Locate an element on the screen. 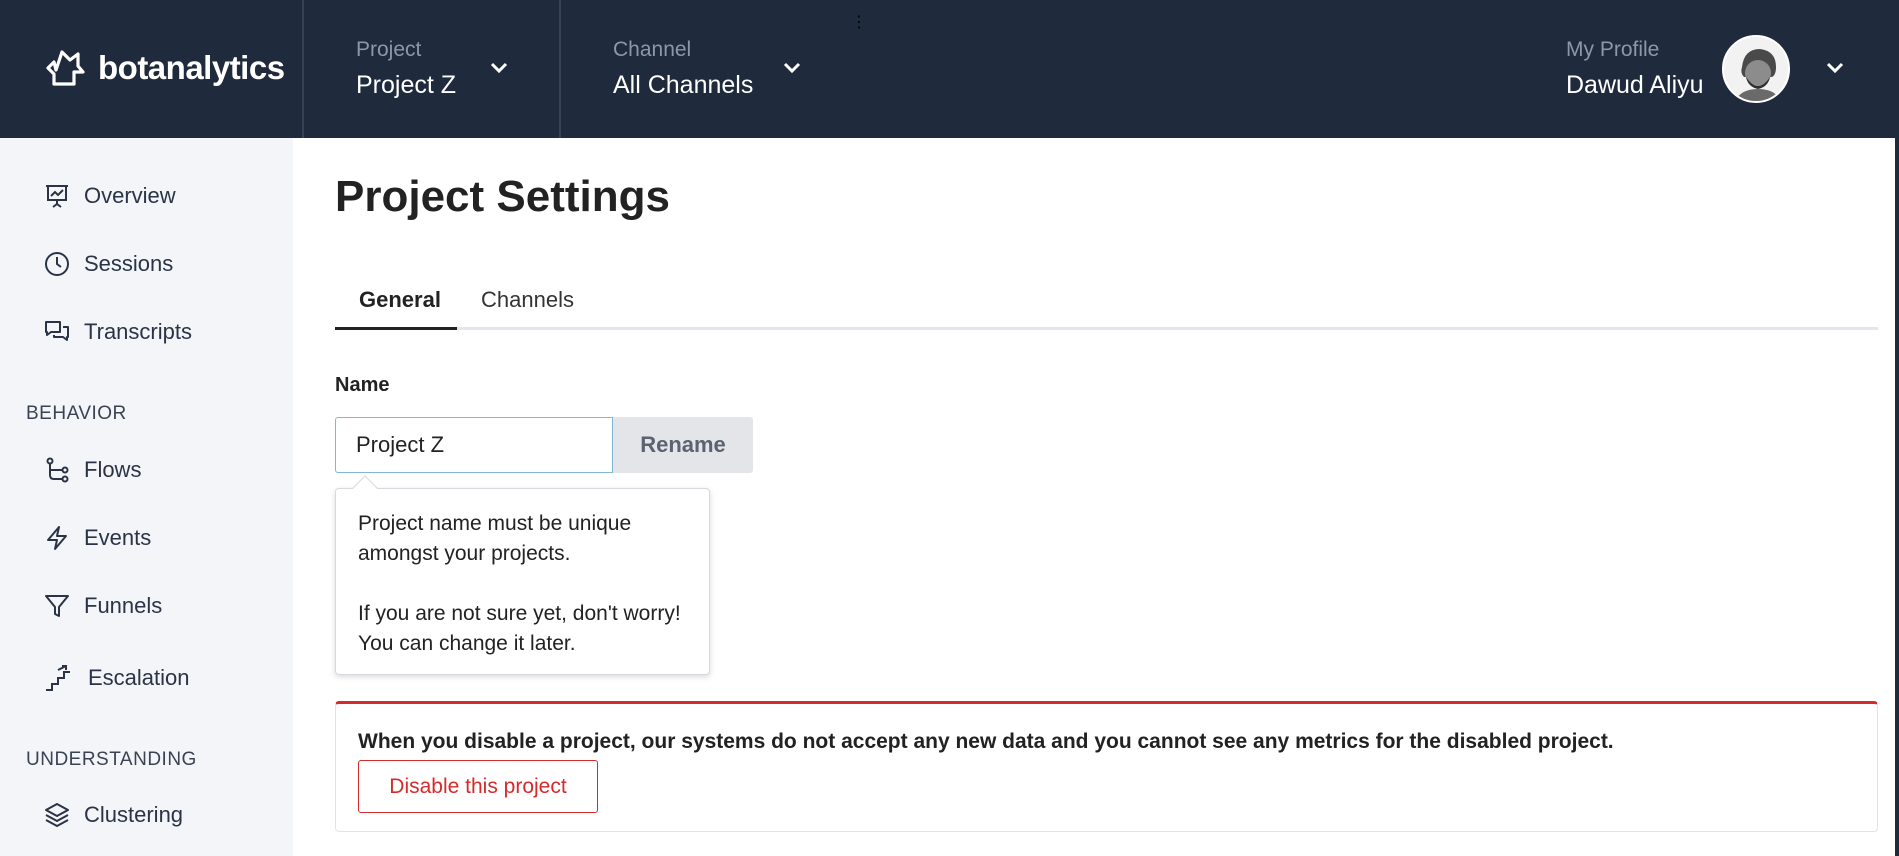 This screenshot has height=856, width=1899. sidebar-item-label: Funnels is located at coordinates (123, 605).